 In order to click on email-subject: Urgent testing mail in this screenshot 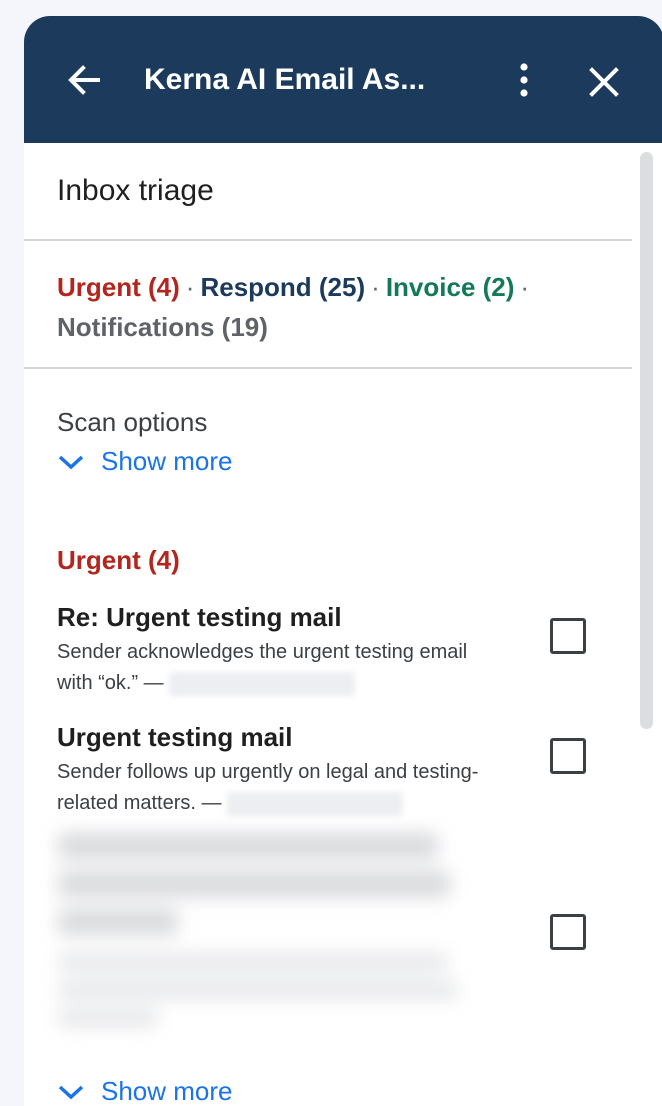, I will do `click(175, 737)`.